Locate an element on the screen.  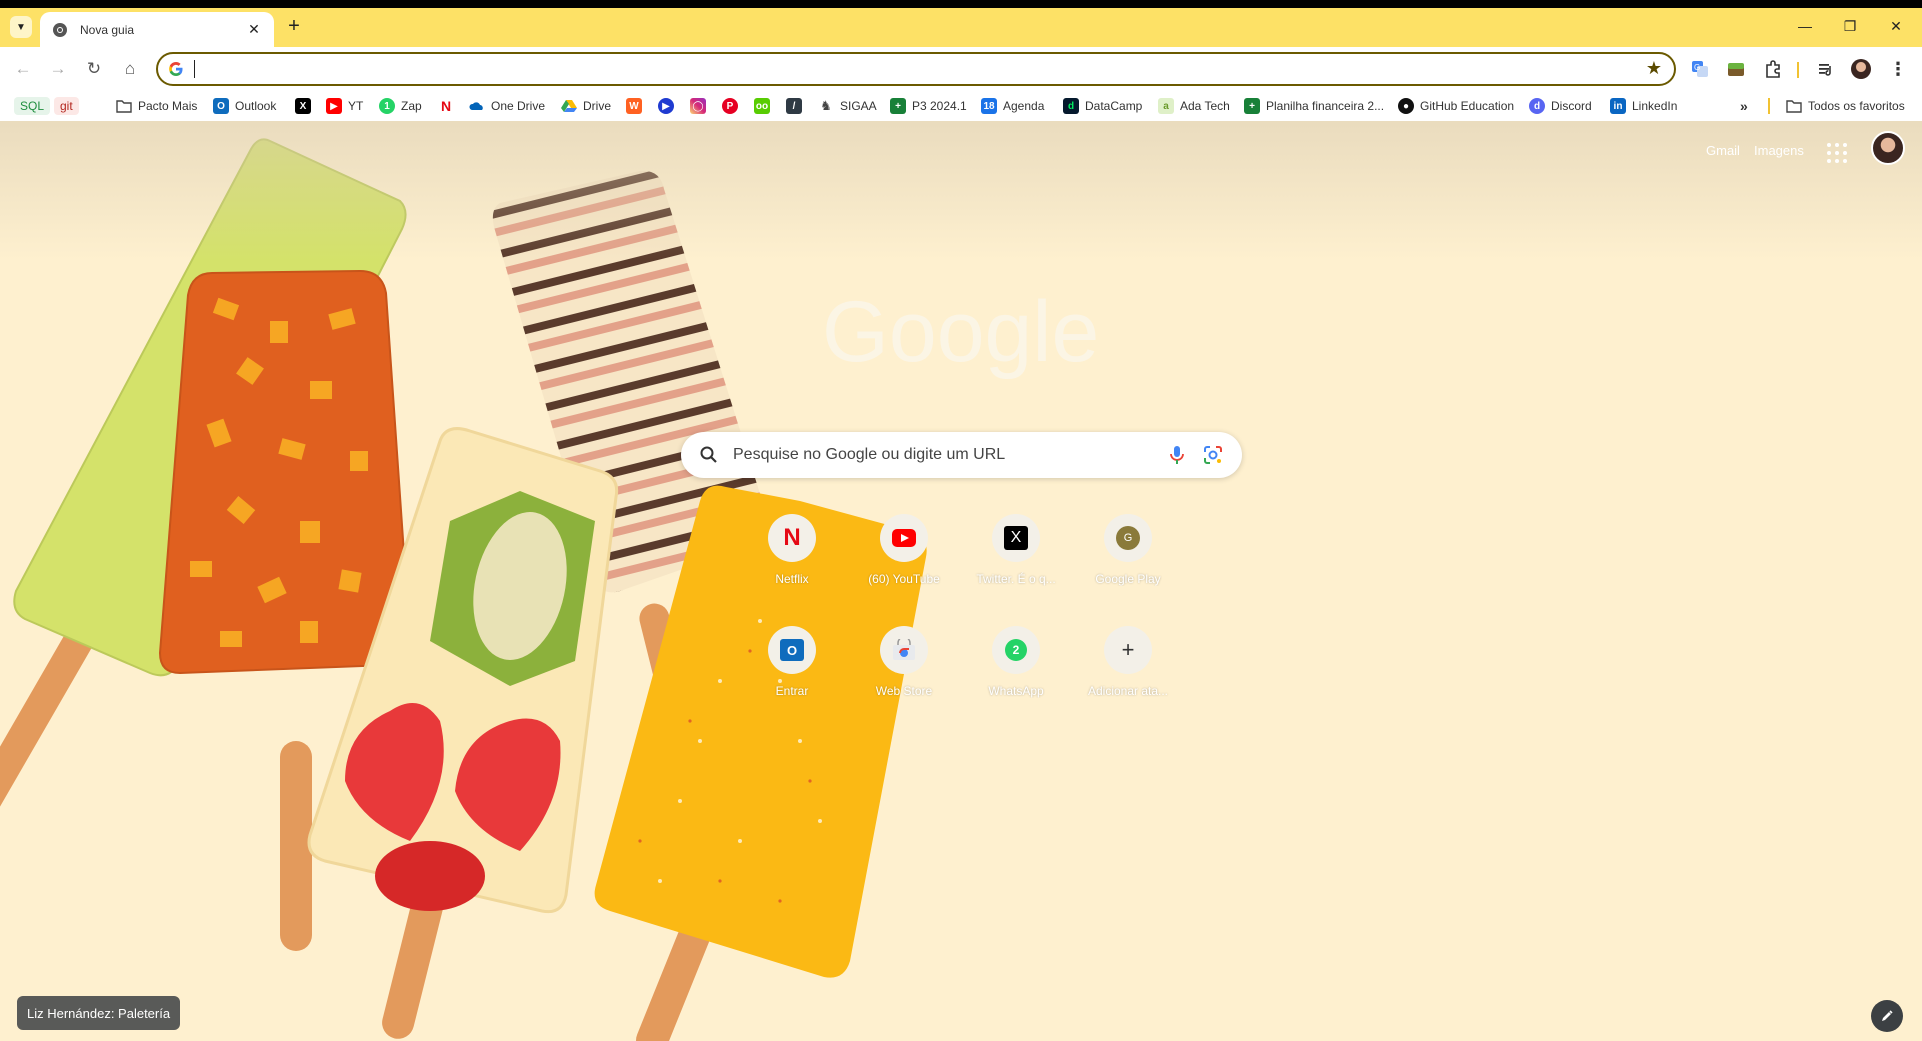
bookmark-github-education: ● GitHub Education is located at coordinates (1456, 106).